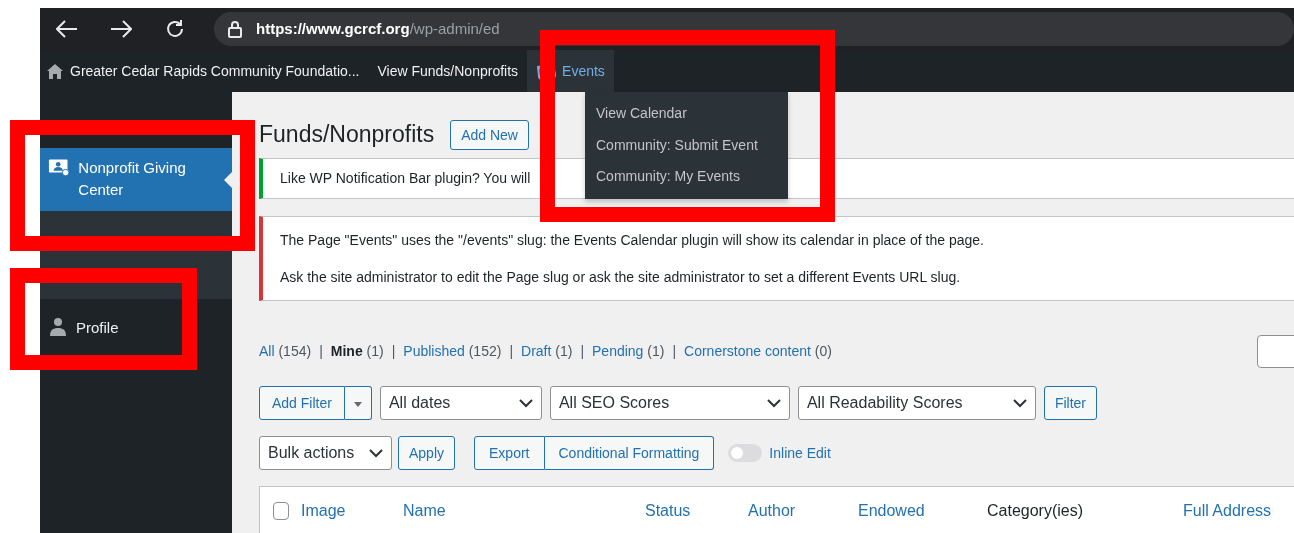 The height and width of the screenshot is (533, 1294). I want to click on checkbox, so click(281, 511).